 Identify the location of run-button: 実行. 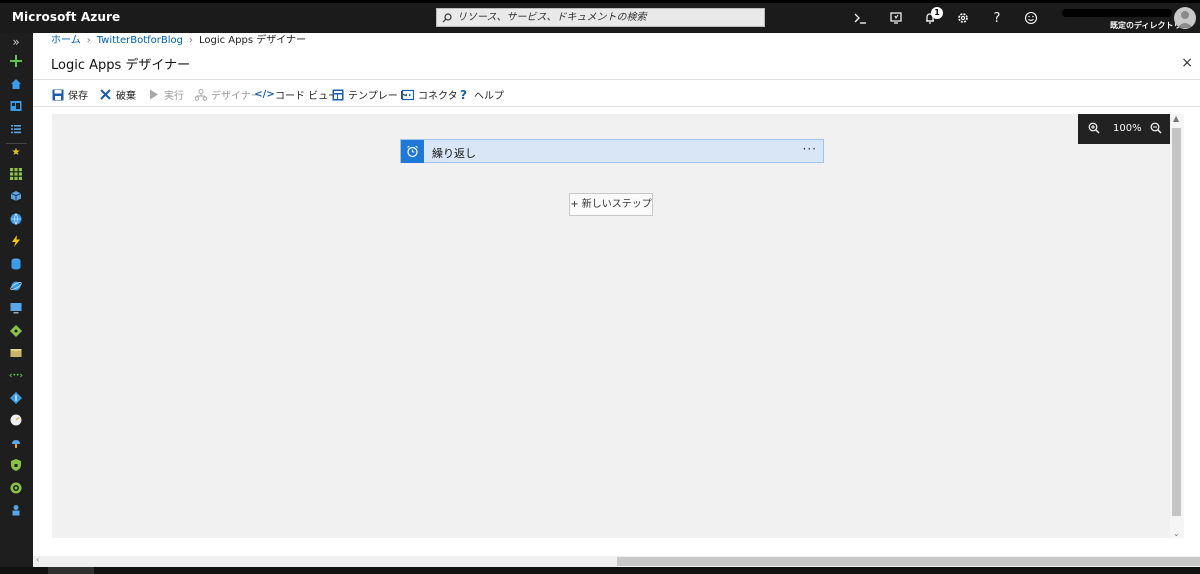
(165, 94).